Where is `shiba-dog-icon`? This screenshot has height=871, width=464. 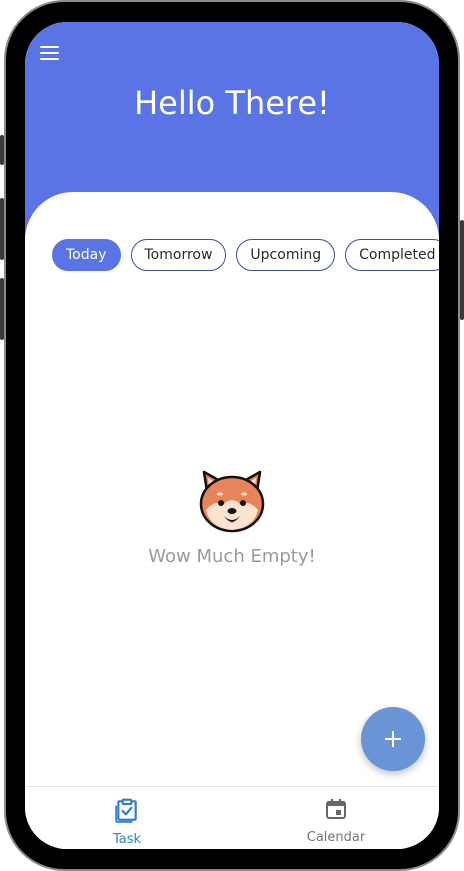 shiba-dog-icon is located at coordinates (232, 501).